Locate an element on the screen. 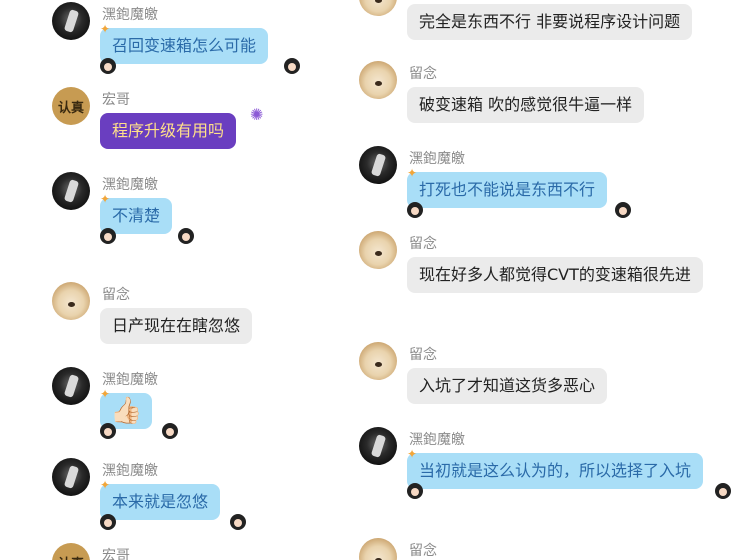 The height and width of the screenshot is (560, 750). message-bubble: 完全是东西不行 非要说程序设计问题 is located at coordinates (550, 22).